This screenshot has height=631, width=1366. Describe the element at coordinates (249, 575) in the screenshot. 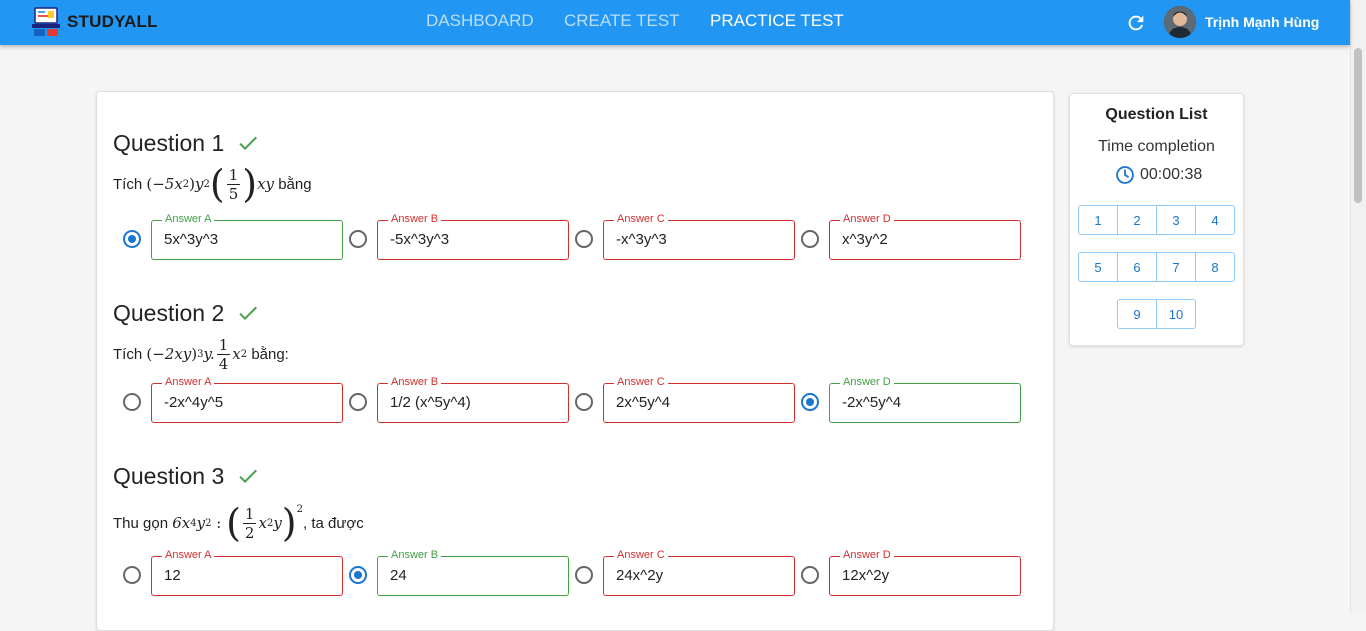

I see `answer-value: 12` at that location.